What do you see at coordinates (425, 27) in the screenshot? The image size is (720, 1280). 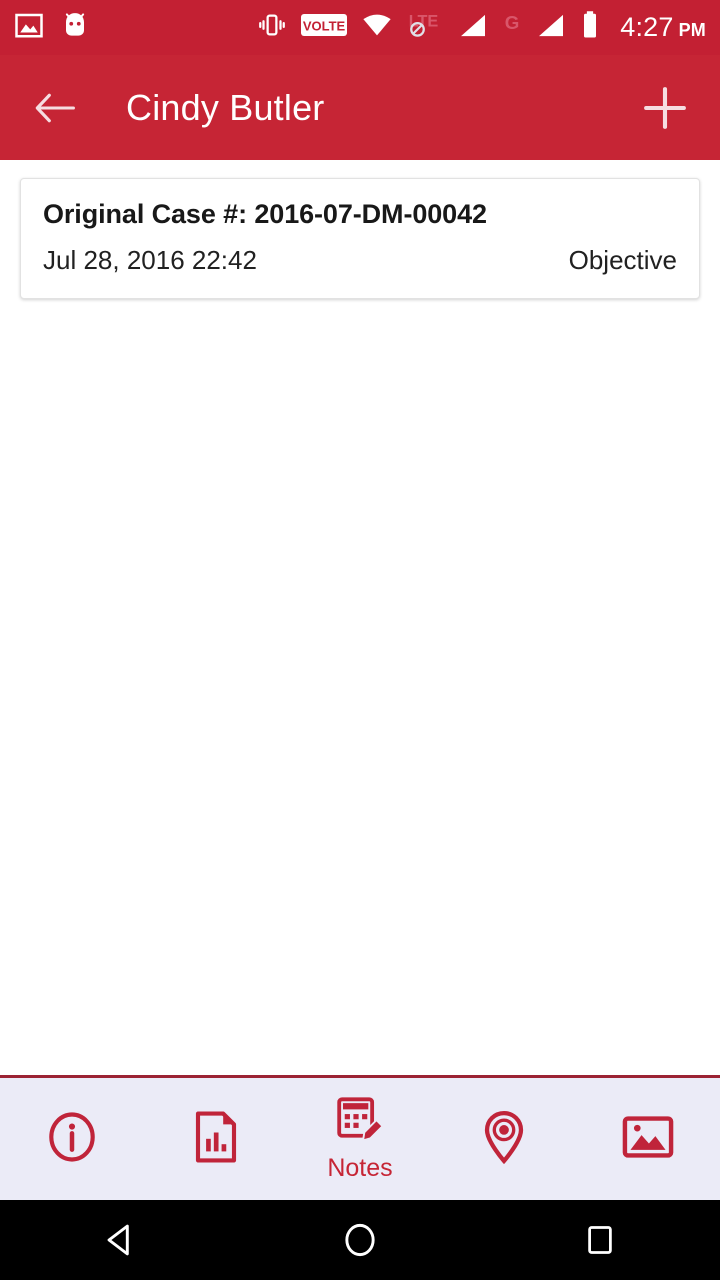 I see `lte-disabled-icon: LTE` at bounding box center [425, 27].